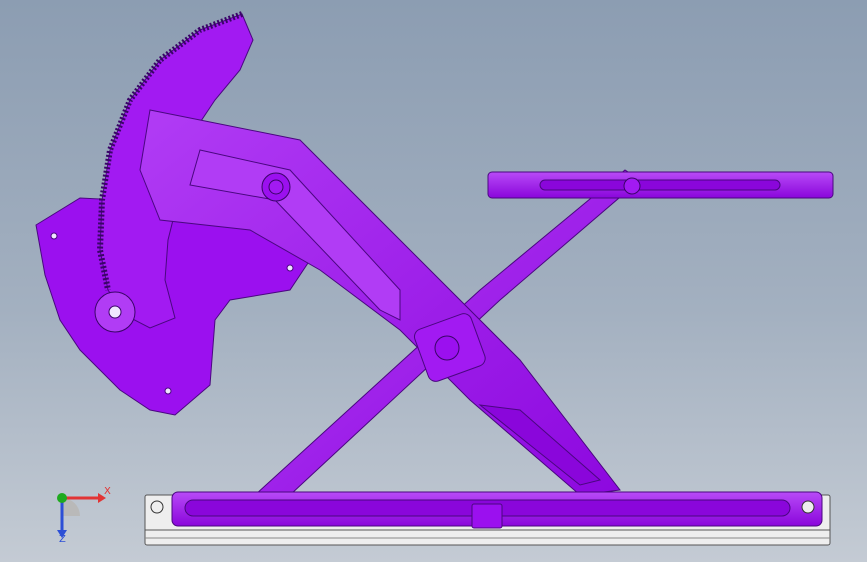 This screenshot has height=562, width=867. Describe the element at coordinates (447, 348) in the screenshot. I see `pivot-bolt` at that location.